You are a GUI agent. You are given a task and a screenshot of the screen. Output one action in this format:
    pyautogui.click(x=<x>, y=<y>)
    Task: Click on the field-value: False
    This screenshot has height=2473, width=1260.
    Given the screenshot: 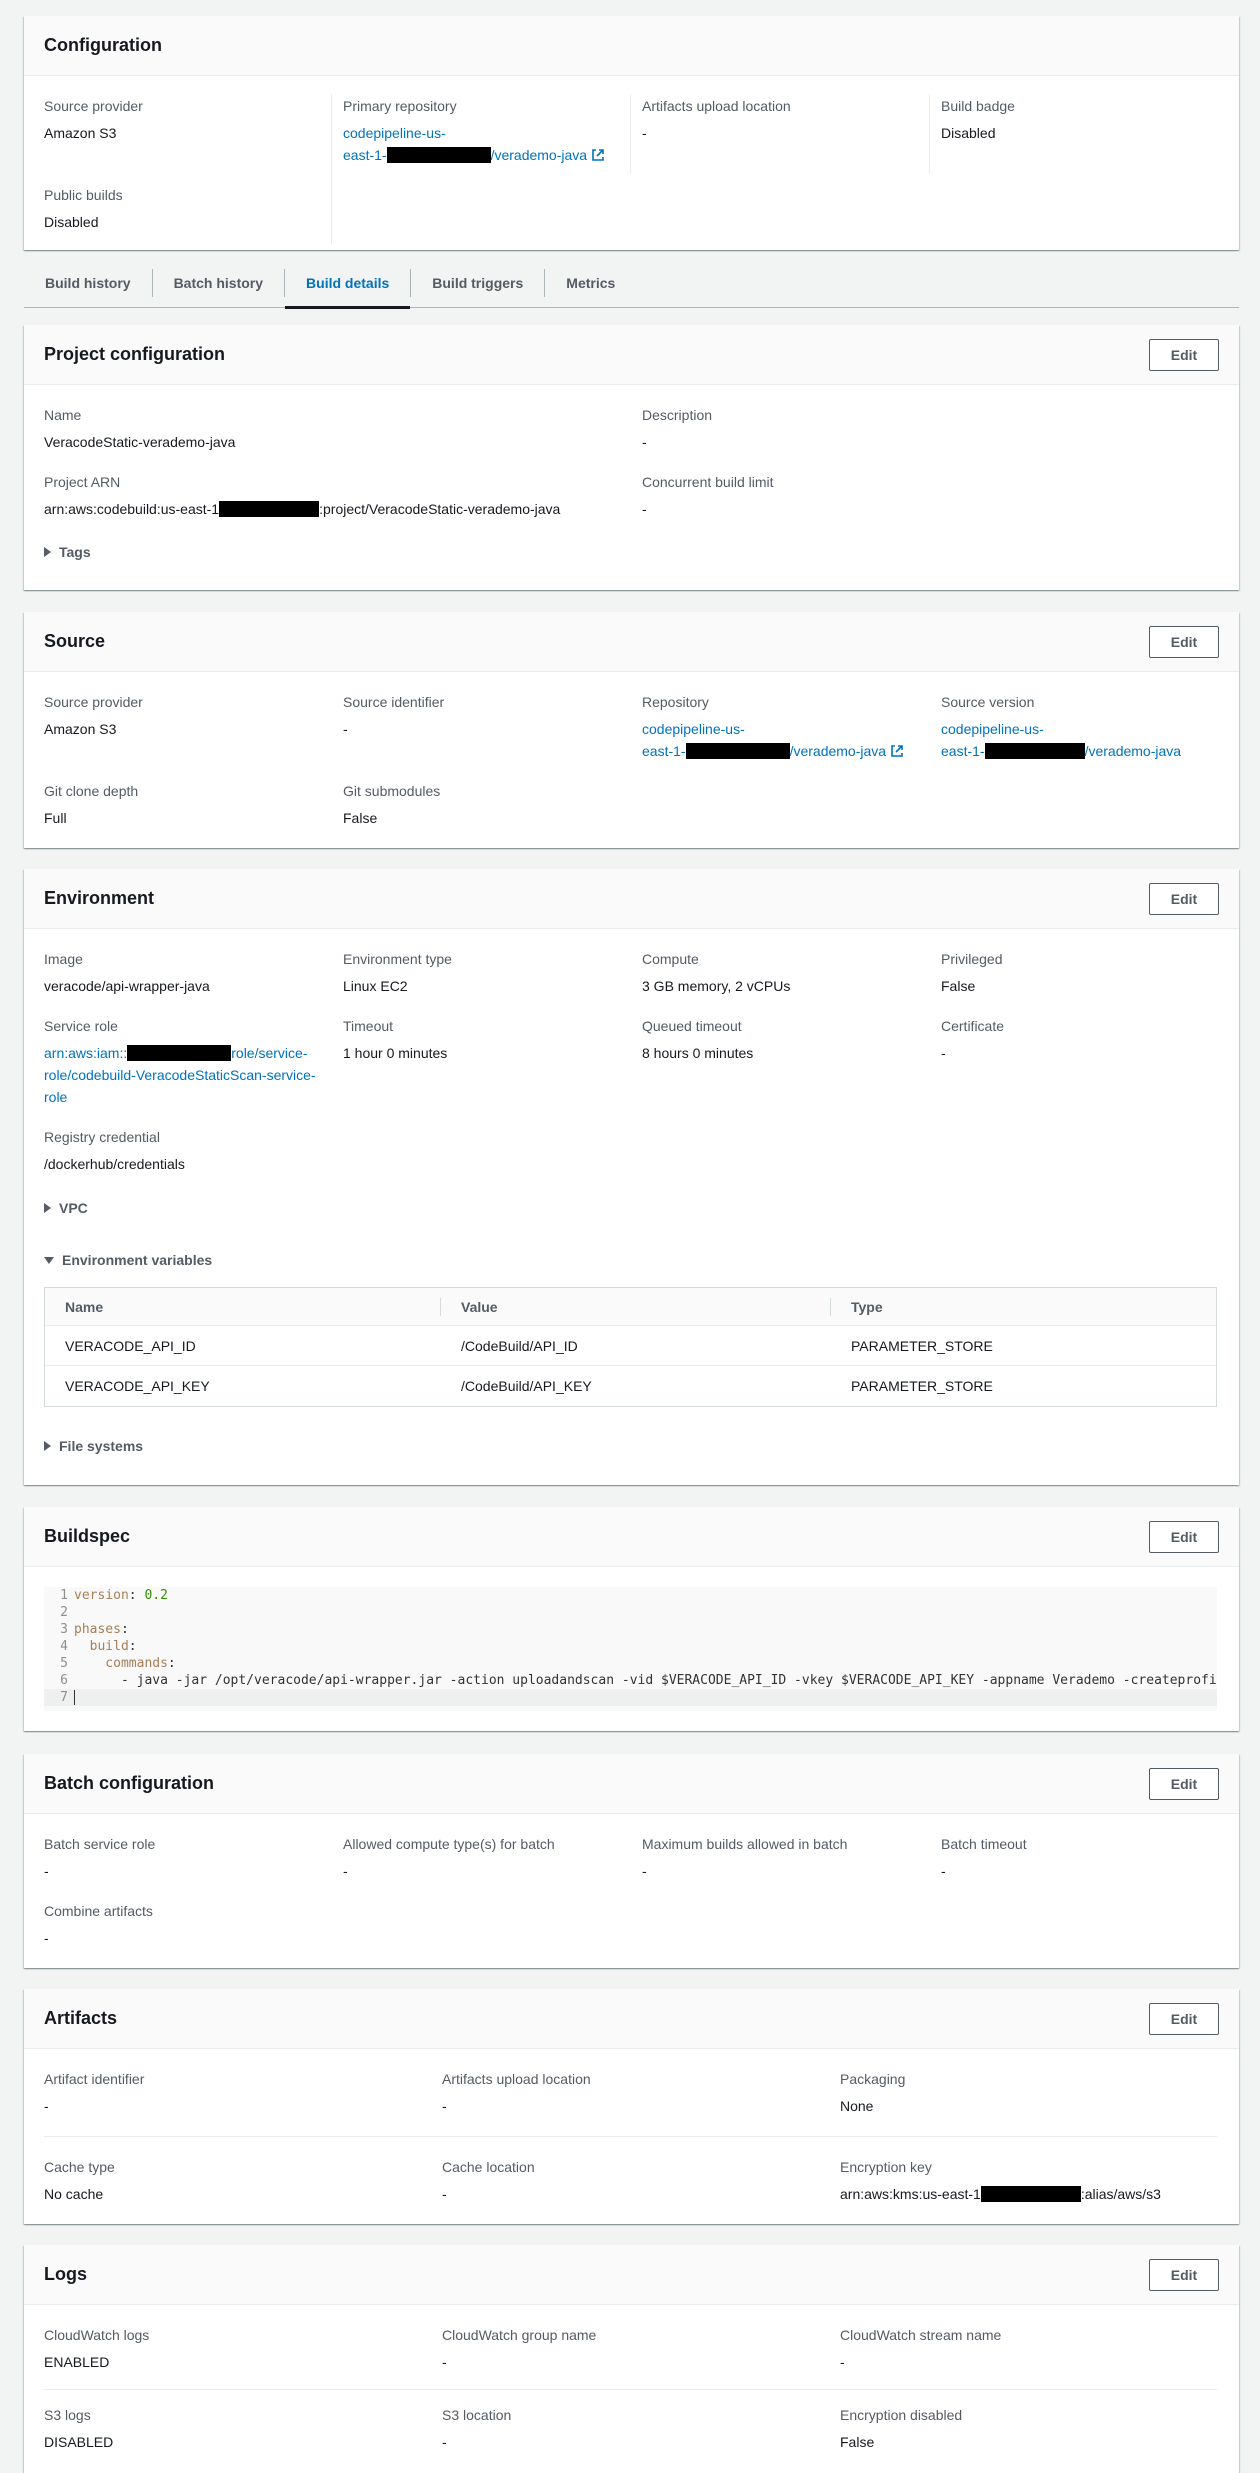 What is the action you would take?
    pyautogui.click(x=958, y=986)
    